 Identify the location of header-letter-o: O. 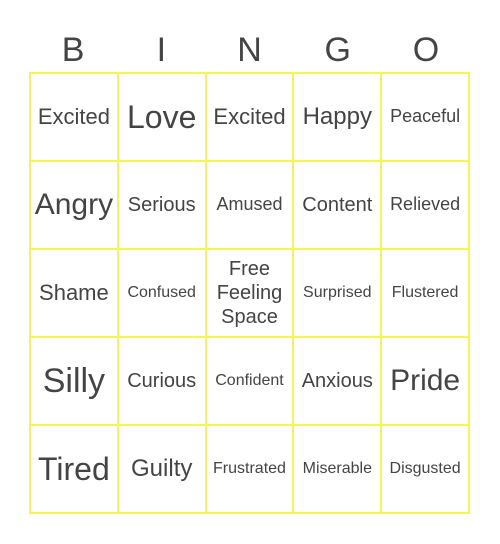
(426, 50).